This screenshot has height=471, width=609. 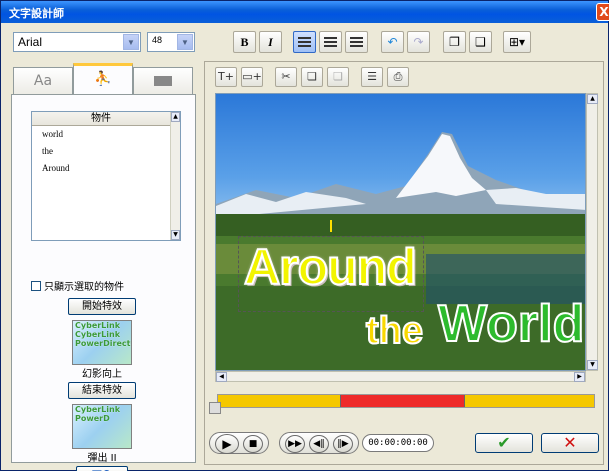 I want to click on send-back-button: ❑, so click(x=480, y=42).